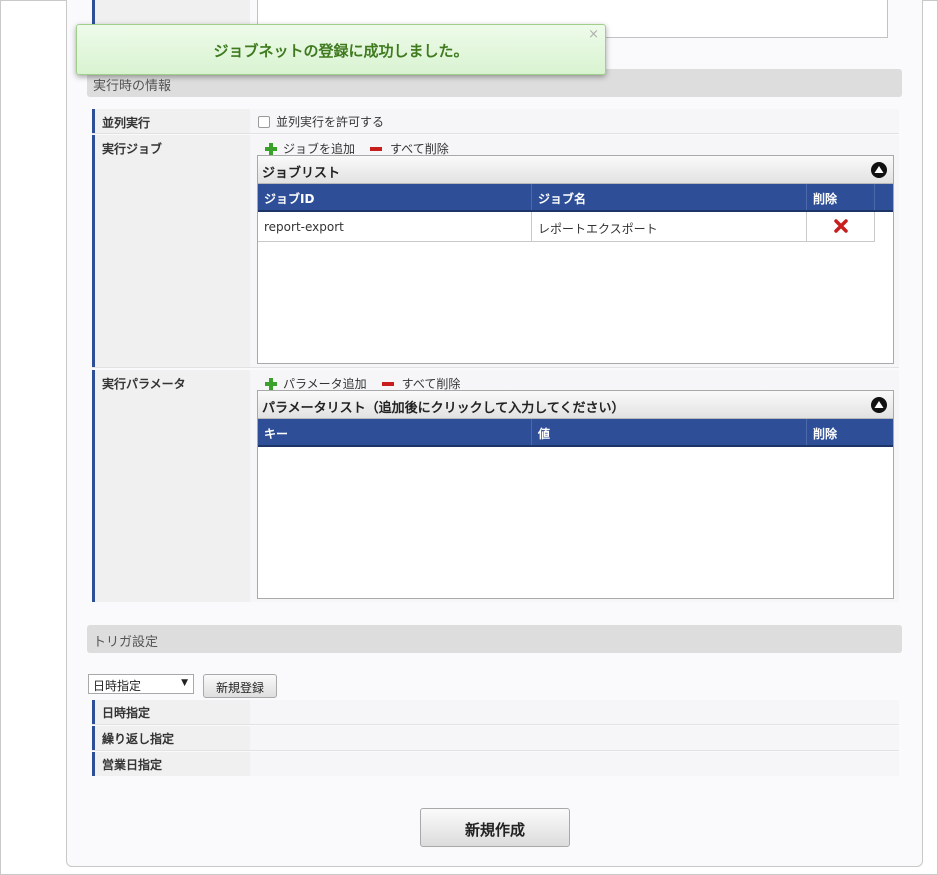  What do you see at coordinates (240, 686) in the screenshot?
I see `register-trigger-button: 新規登録` at bounding box center [240, 686].